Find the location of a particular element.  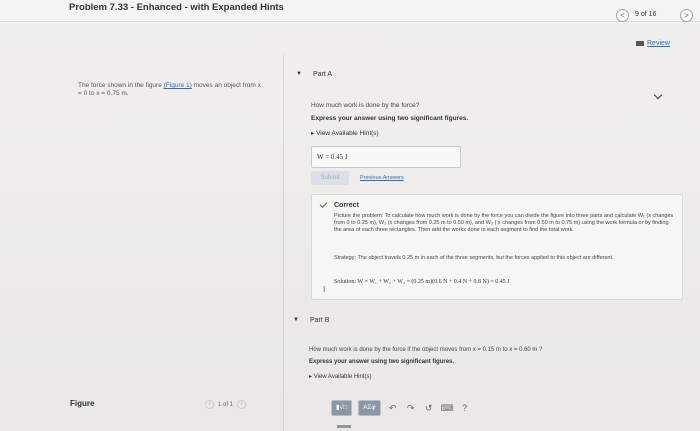

previous-answers-link: Previous Answers is located at coordinates (382, 178).